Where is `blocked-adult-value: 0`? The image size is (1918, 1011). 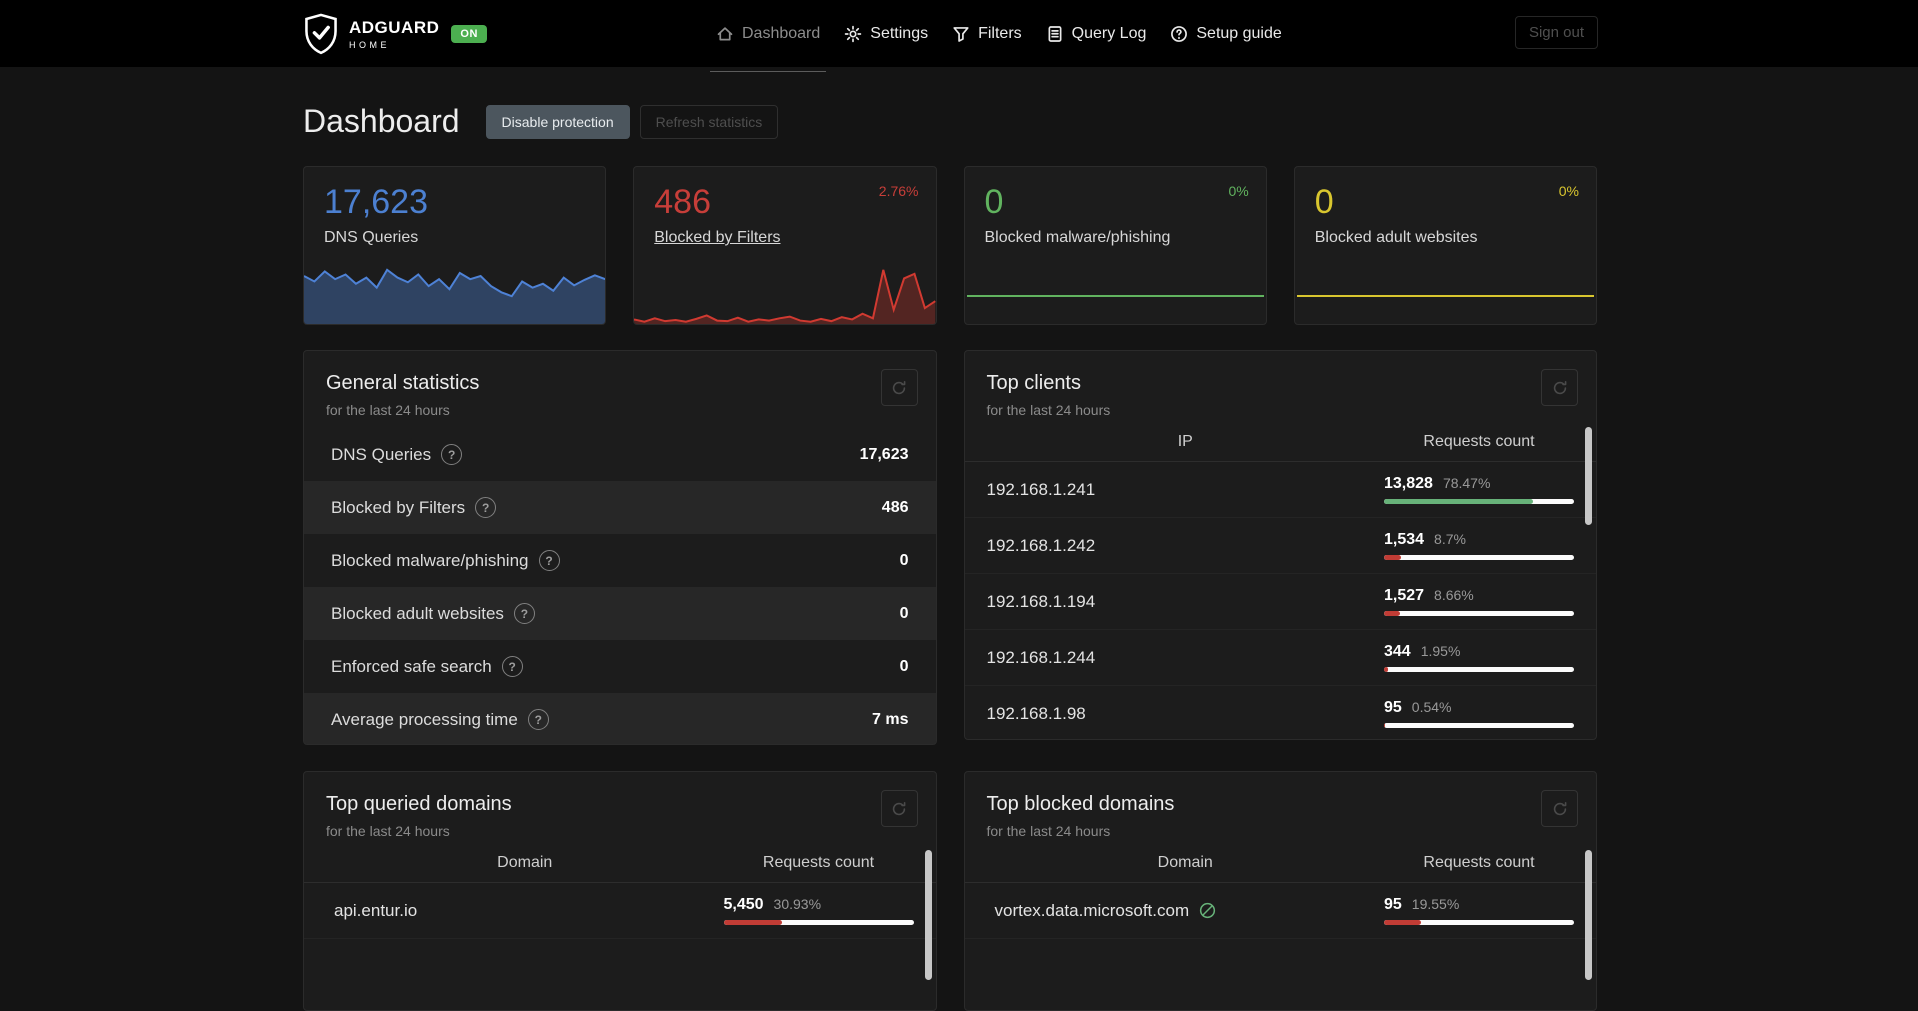 blocked-adult-value: 0 is located at coordinates (1324, 202).